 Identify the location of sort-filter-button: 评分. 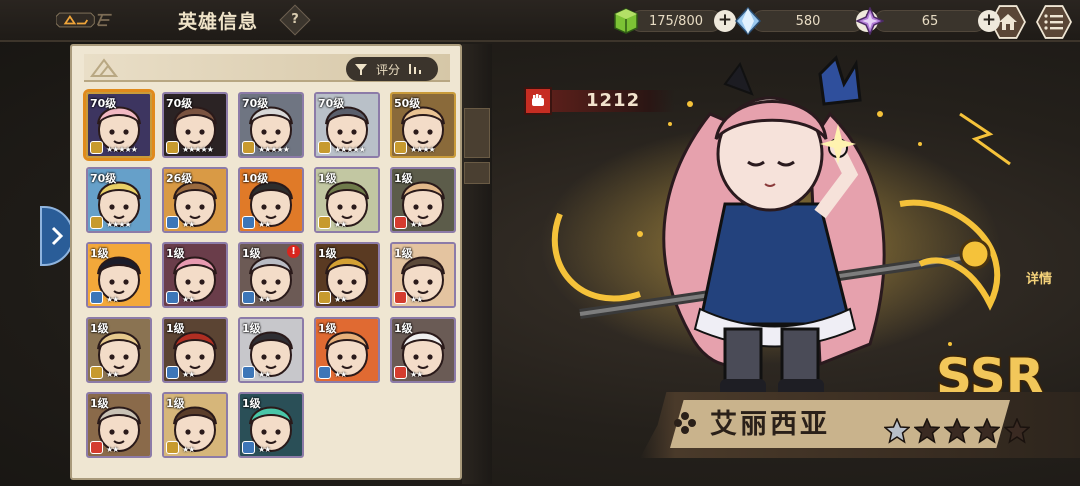
(392, 69).